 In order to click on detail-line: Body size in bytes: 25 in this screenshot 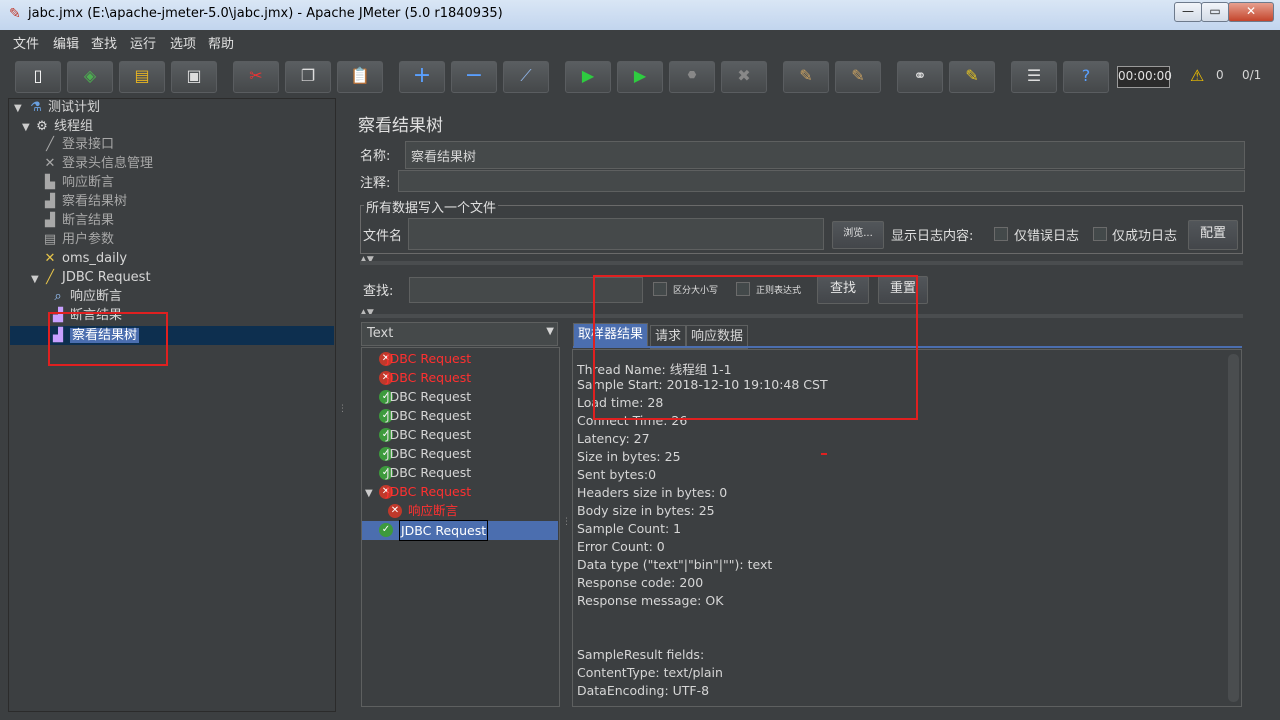, I will do `click(646, 510)`.